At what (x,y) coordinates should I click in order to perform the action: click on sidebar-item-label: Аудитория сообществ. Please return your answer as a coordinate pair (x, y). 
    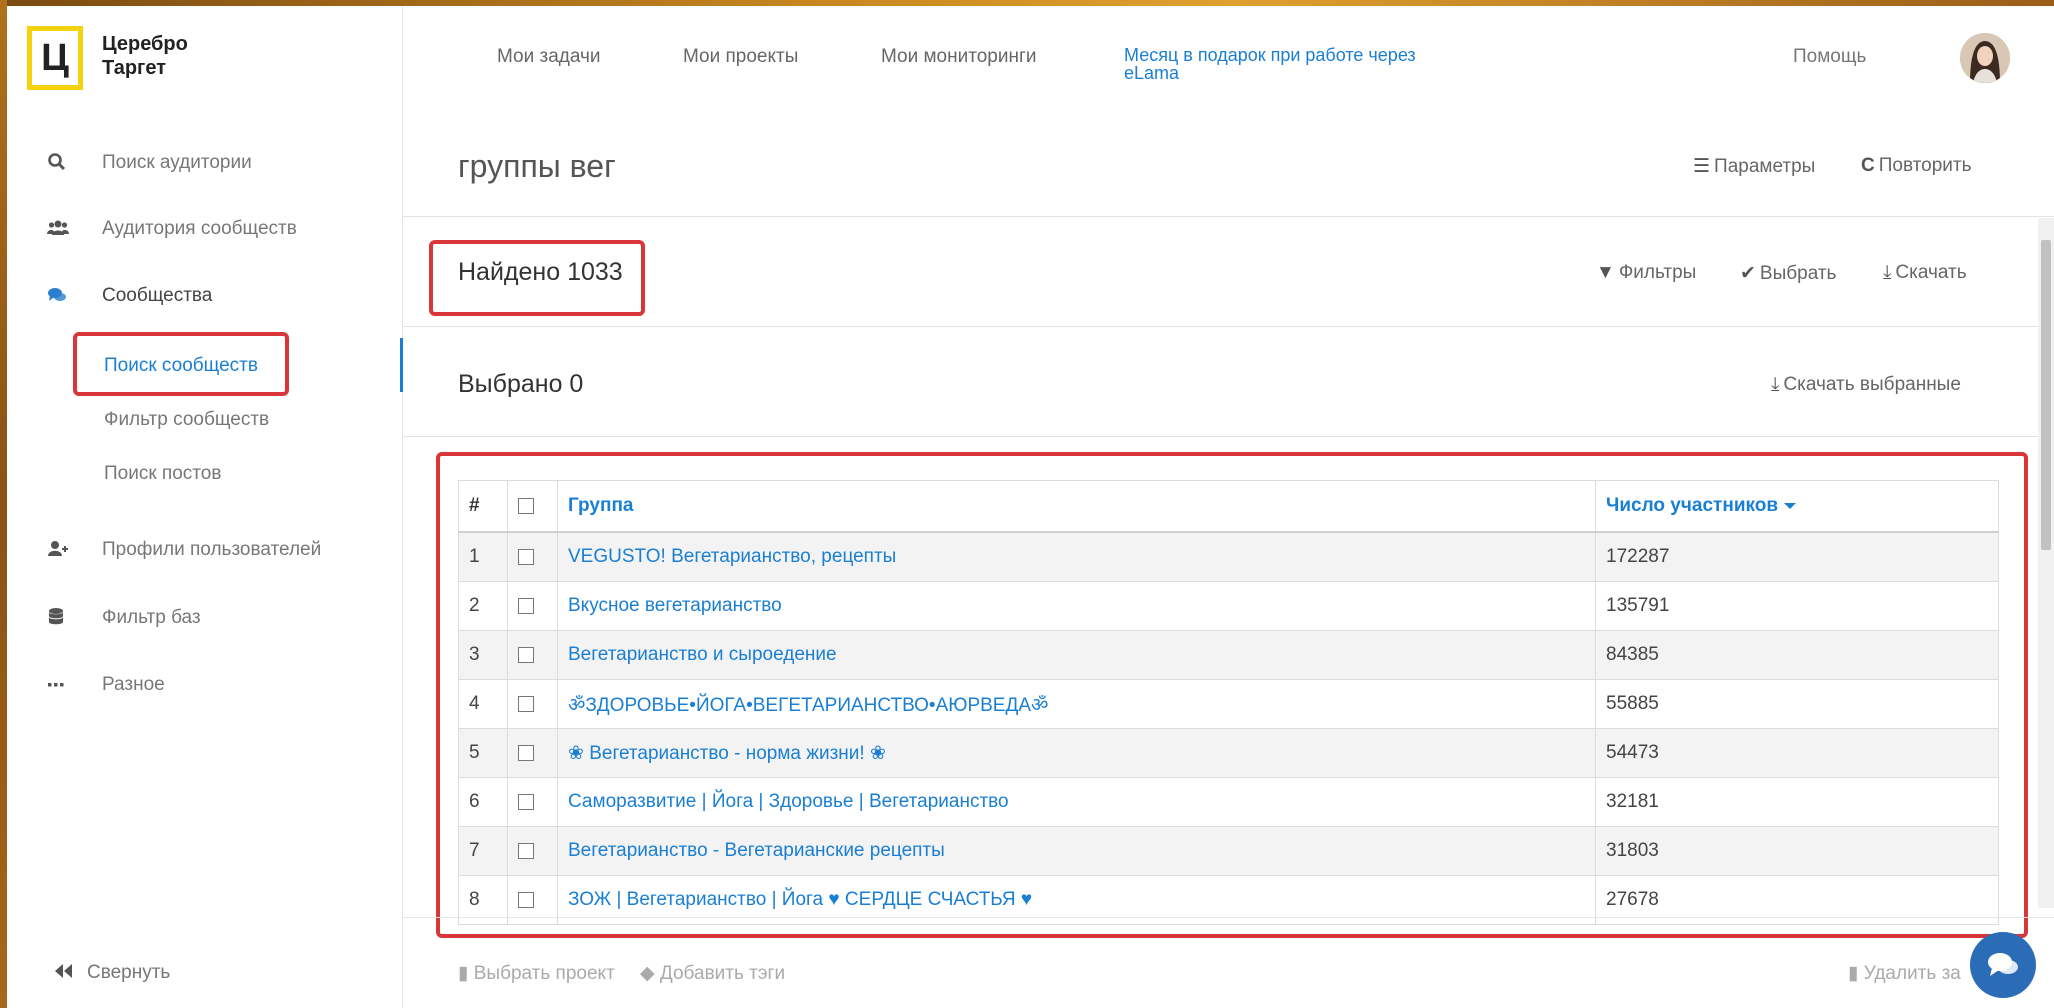
    Looking at the image, I should click on (199, 228).